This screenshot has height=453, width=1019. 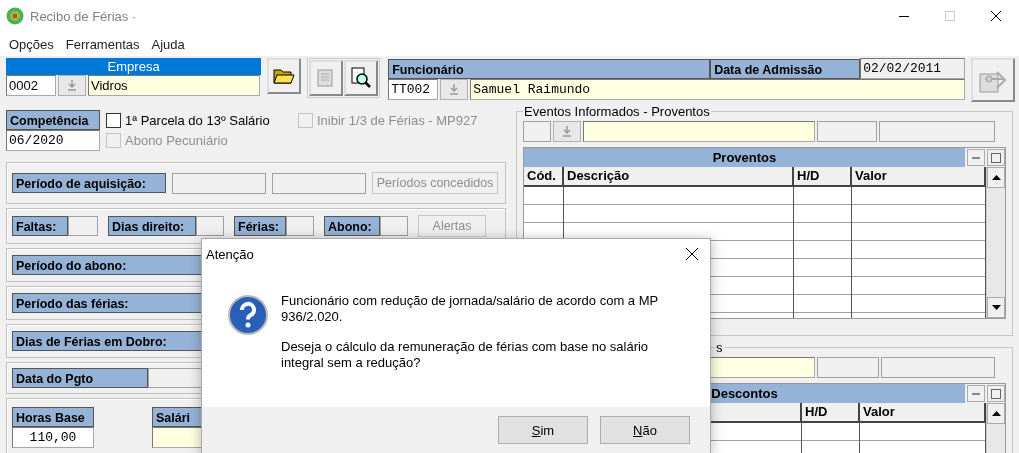 What do you see at coordinates (107, 303) in the screenshot?
I see `field-label: Período das férias:` at bounding box center [107, 303].